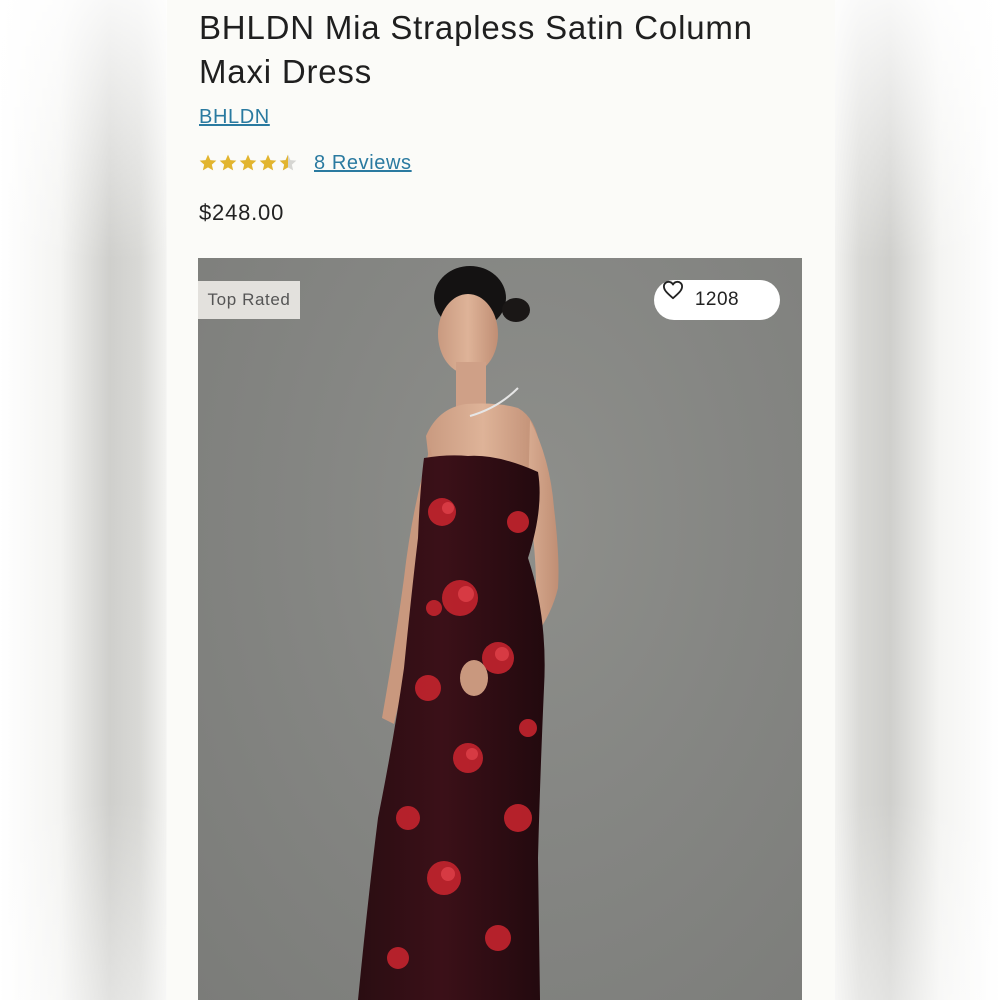 This screenshot has width=1000, height=1000. Describe the element at coordinates (305, 163) in the screenshot. I see `rating-row: 8 Reviews` at that location.